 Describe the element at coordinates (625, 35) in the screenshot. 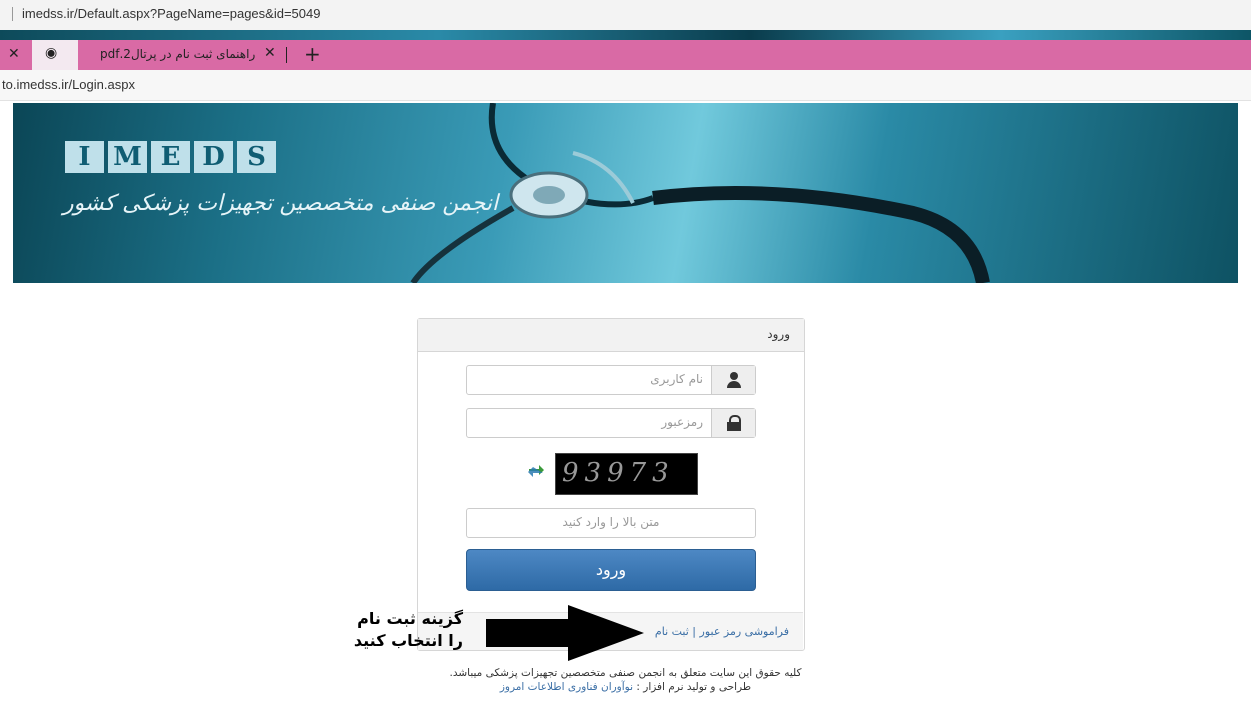

I see `banner-strip` at that location.